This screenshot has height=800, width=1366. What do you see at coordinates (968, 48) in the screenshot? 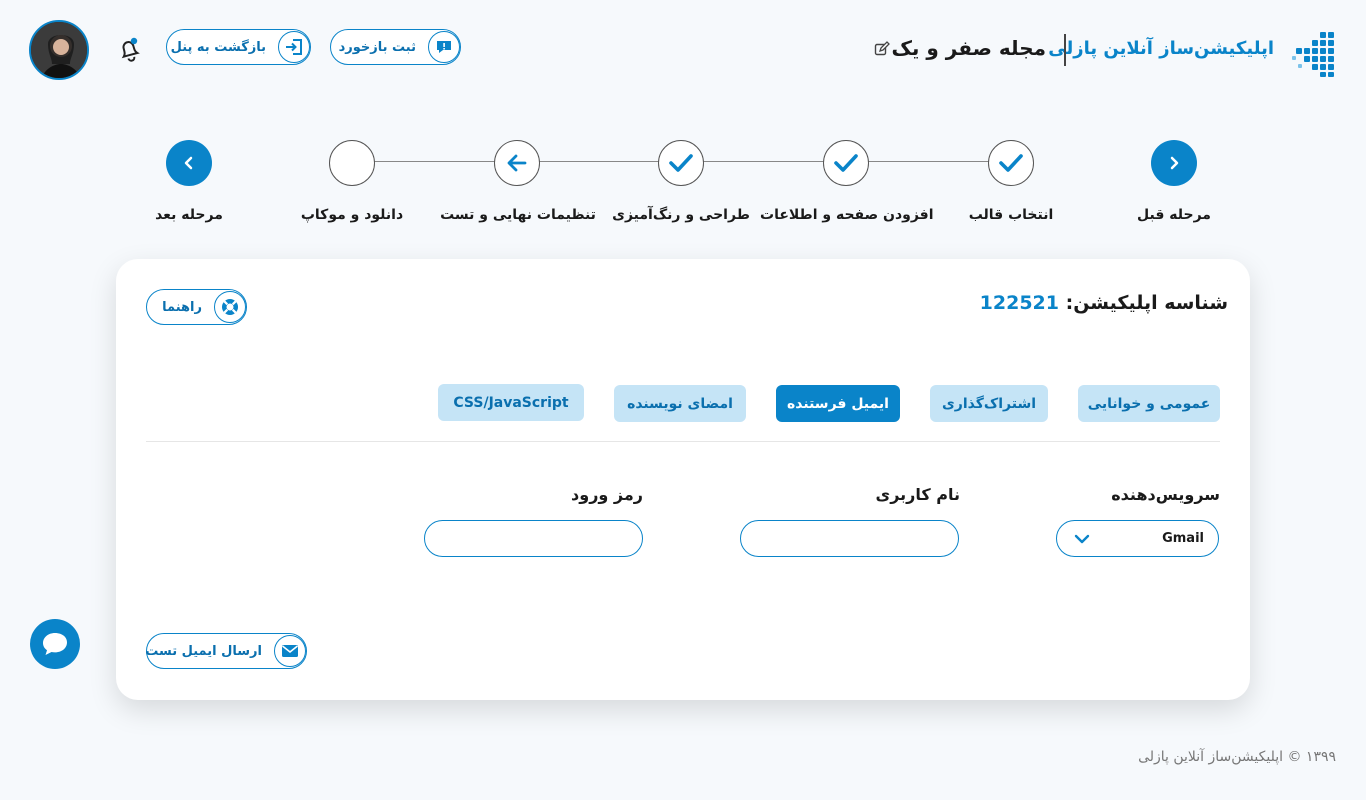
I see `project-title: مجله صفر و یک` at bounding box center [968, 48].